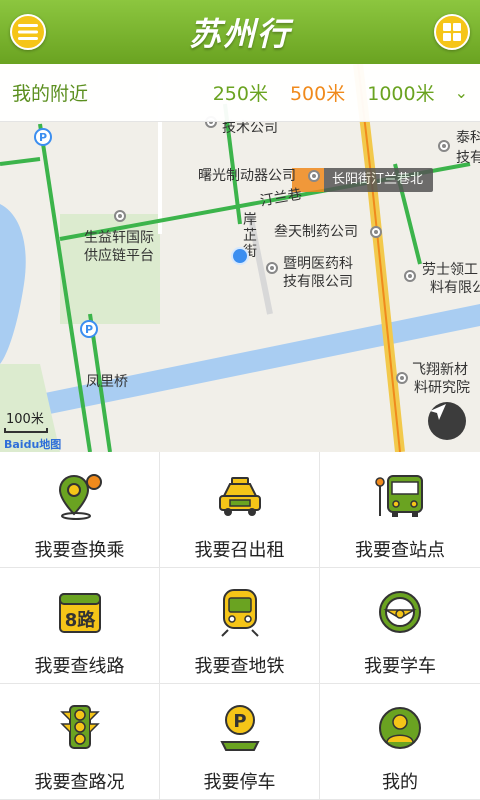 The image size is (480, 800). I want to click on locate-button, so click(447, 421).